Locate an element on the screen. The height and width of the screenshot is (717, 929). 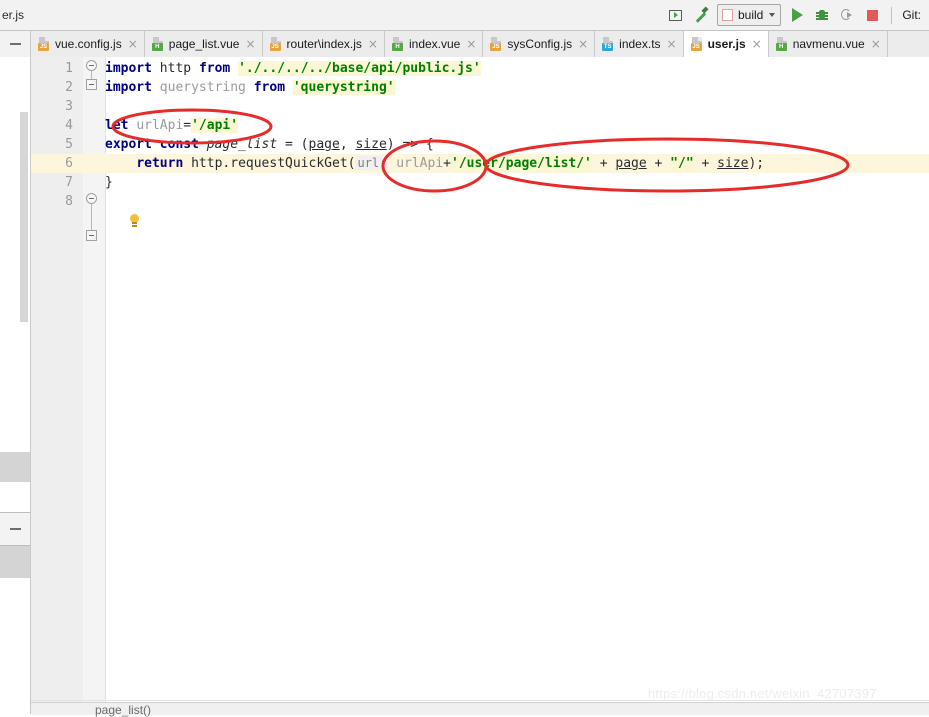
editor-tab-label: index.ts is located at coordinates (640, 44).